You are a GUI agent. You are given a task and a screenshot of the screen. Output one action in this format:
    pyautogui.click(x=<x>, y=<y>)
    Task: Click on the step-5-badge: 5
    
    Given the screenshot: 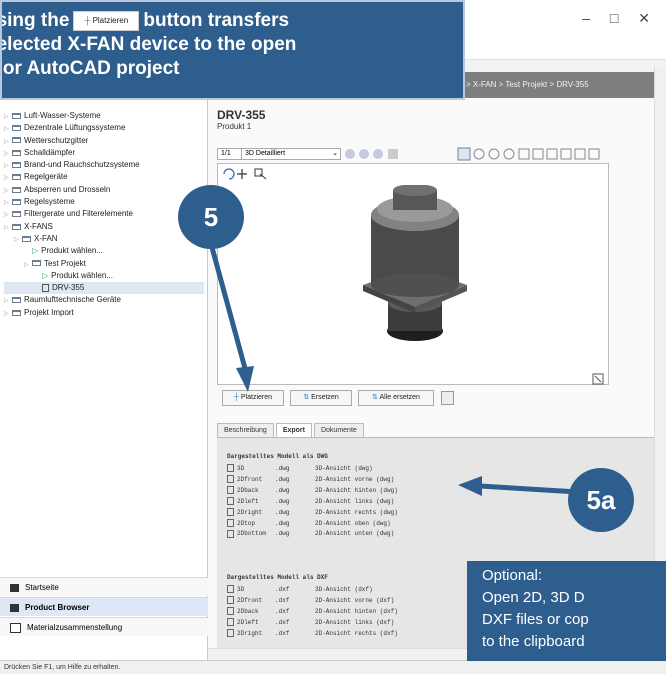 What is the action you would take?
    pyautogui.click(x=211, y=217)
    